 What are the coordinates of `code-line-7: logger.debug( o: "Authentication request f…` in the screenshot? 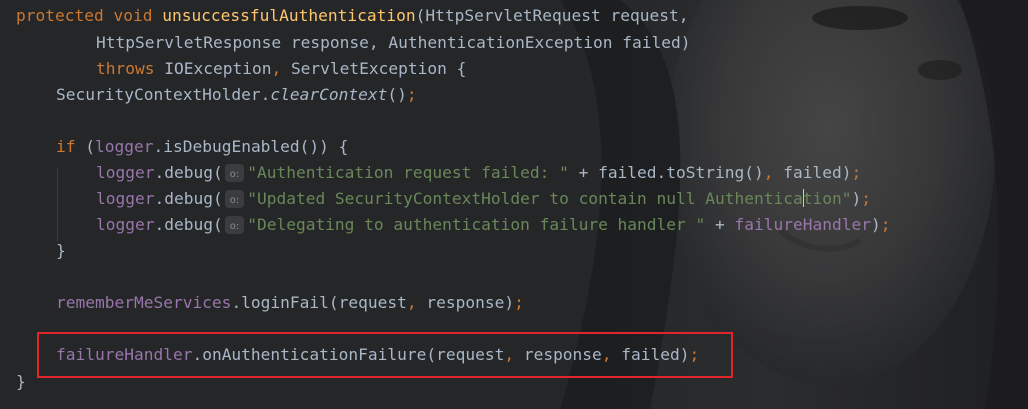 It's located at (478, 173).